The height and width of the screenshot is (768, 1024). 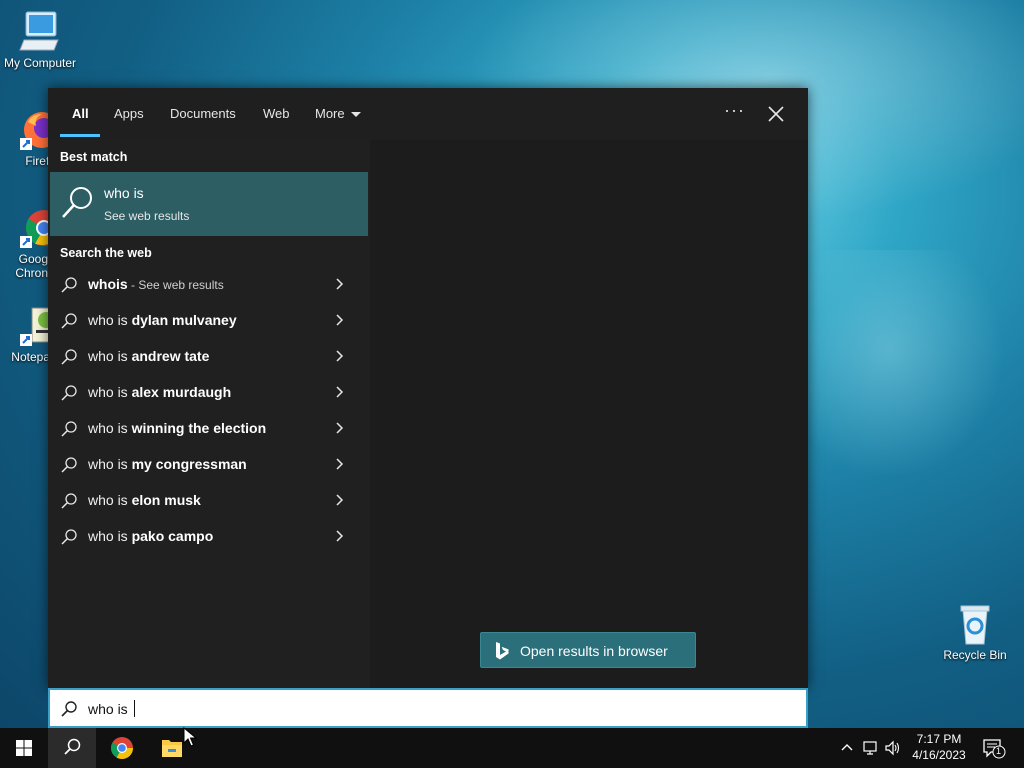 What do you see at coordinates (94, 157) in the screenshot?
I see `best-match-heading: Best match` at bounding box center [94, 157].